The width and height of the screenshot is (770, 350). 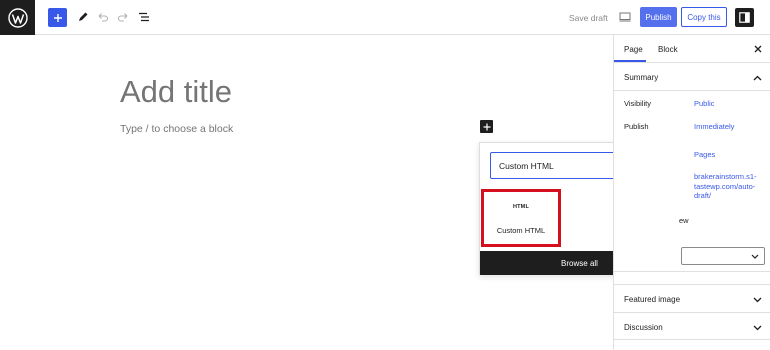 What do you see at coordinates (176, 92) in the screenshot?
I see `post-title-placeholder: Add title` at bounding box center [176, 92].